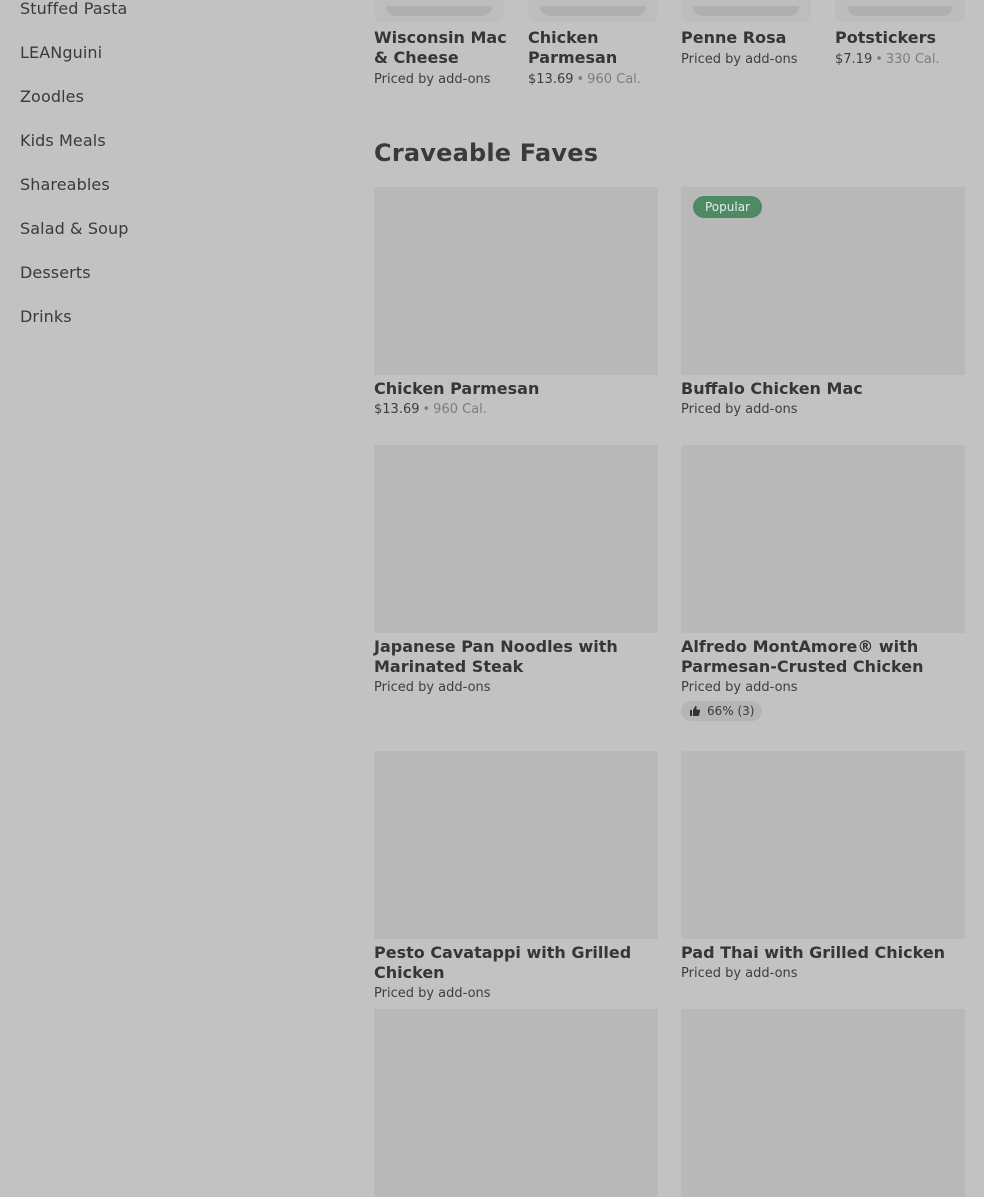  I want to click on rating-badge: 66% (3), so click(722, 711).